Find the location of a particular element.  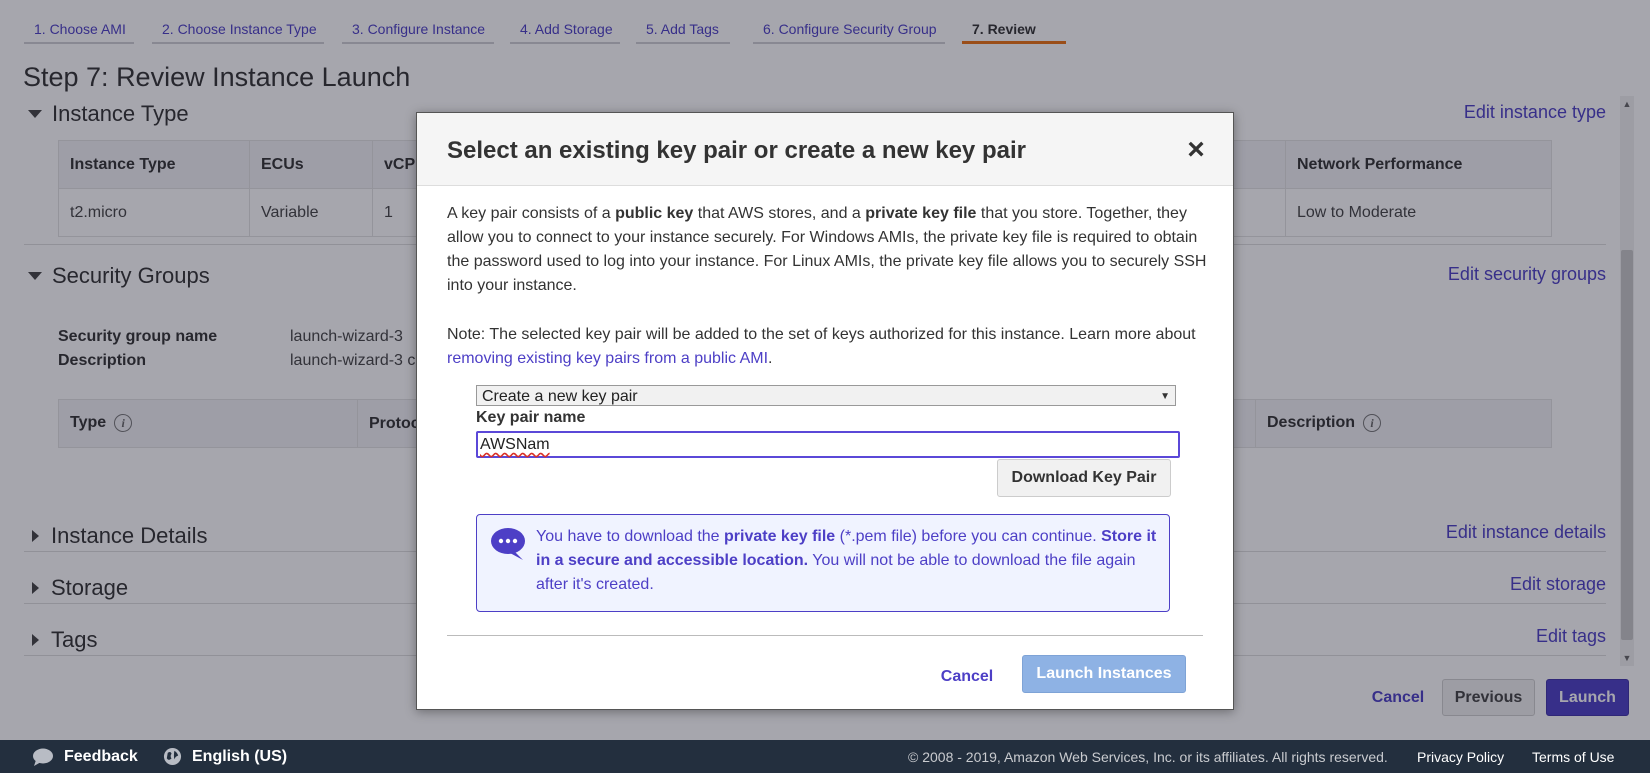

close-icon: × is located at coordinates (1196, 150).